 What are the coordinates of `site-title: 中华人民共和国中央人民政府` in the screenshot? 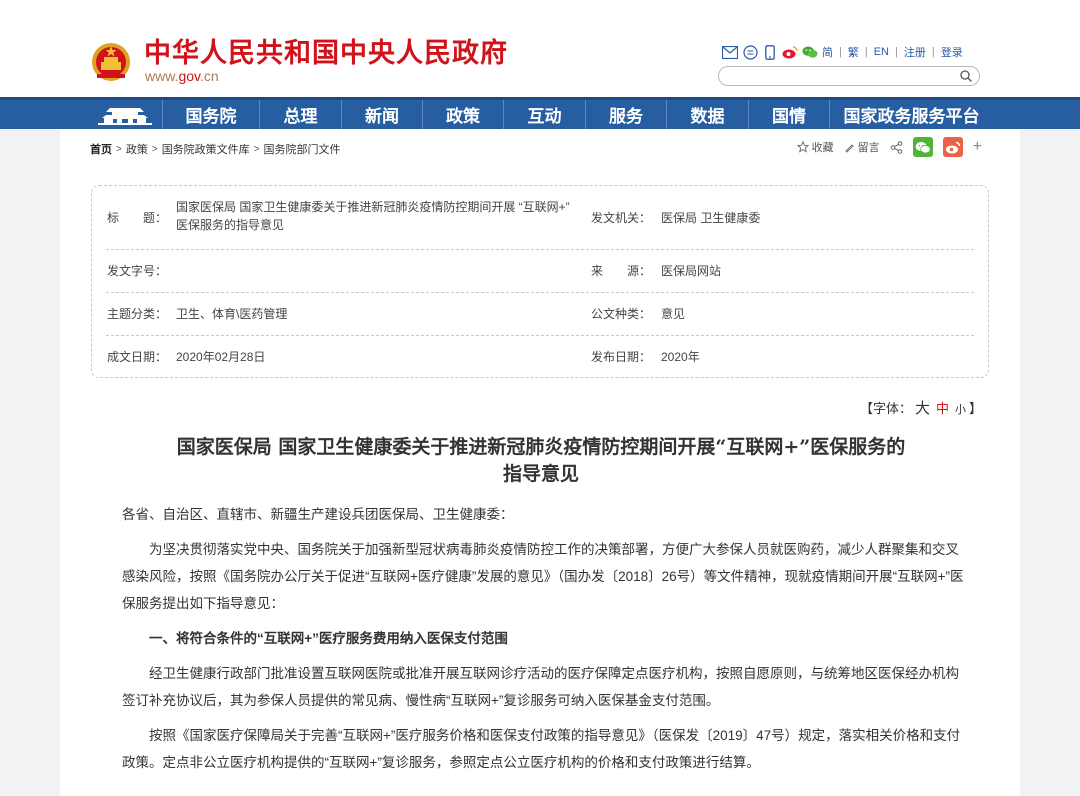 It's located at (326, 54).